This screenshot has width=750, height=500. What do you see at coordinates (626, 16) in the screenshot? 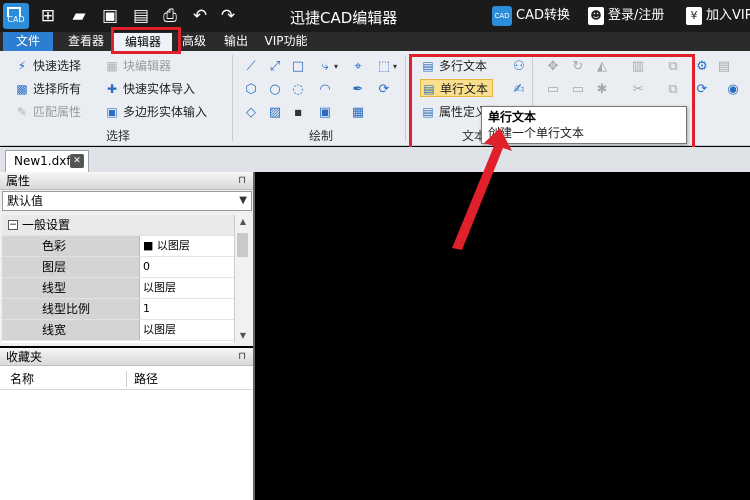
I see `login-button: ☻ 登录/注册` at bounding box center [626, 16].